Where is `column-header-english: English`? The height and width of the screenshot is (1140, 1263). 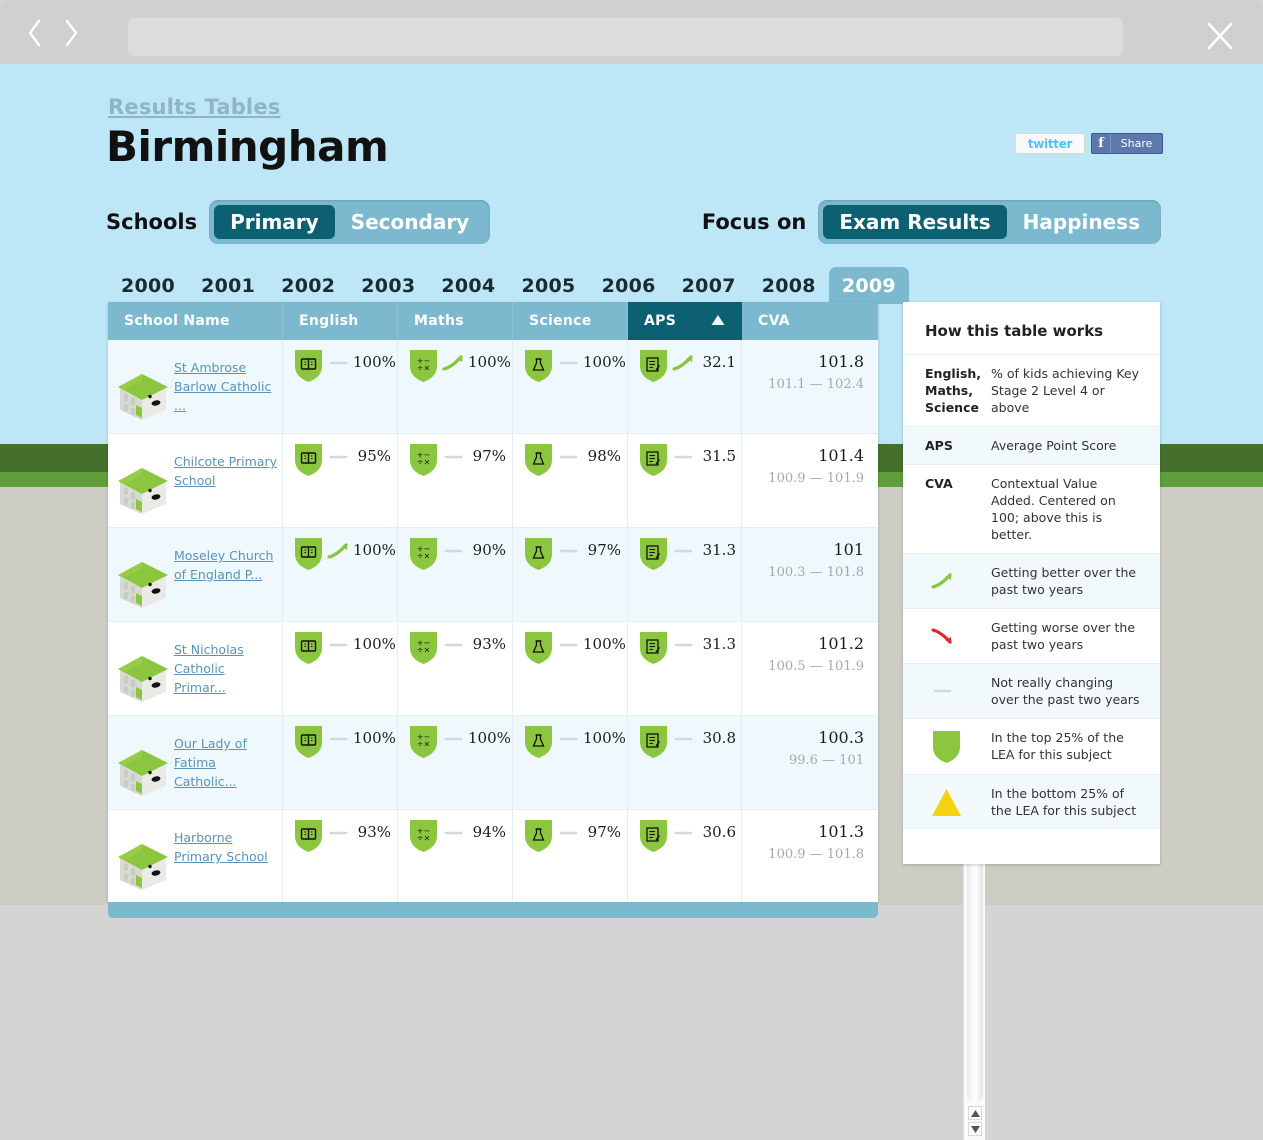
column-header-english: English is located at coordinates (340, 321).